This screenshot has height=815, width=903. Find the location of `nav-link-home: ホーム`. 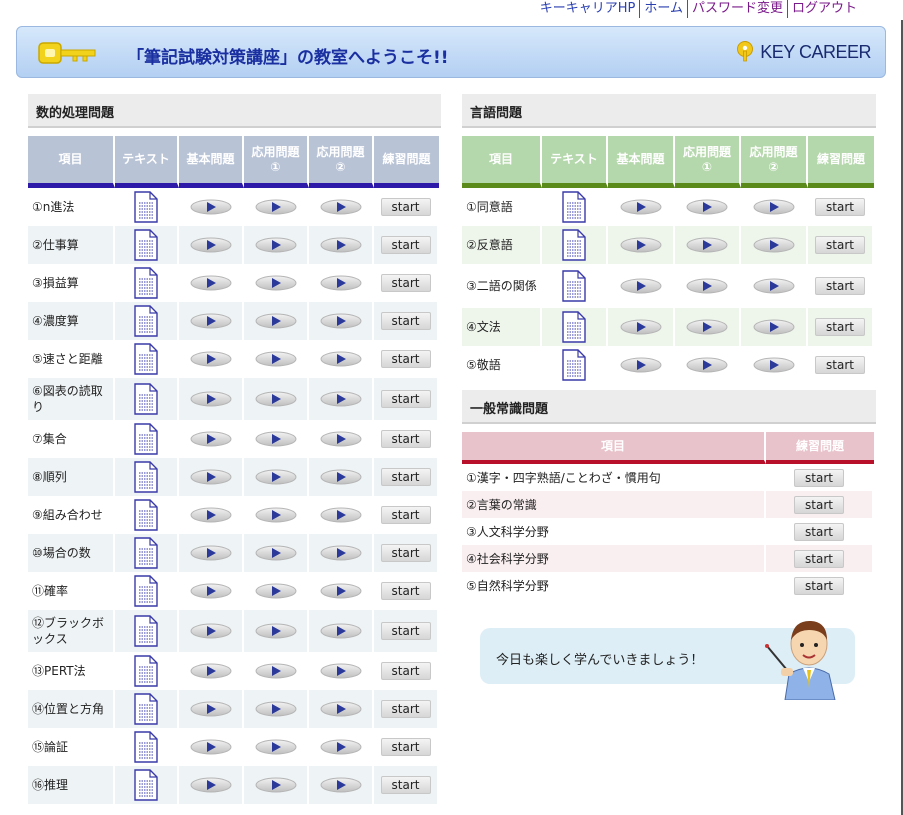

nav-link-home: ホーム is located at coordinates (663, 9).